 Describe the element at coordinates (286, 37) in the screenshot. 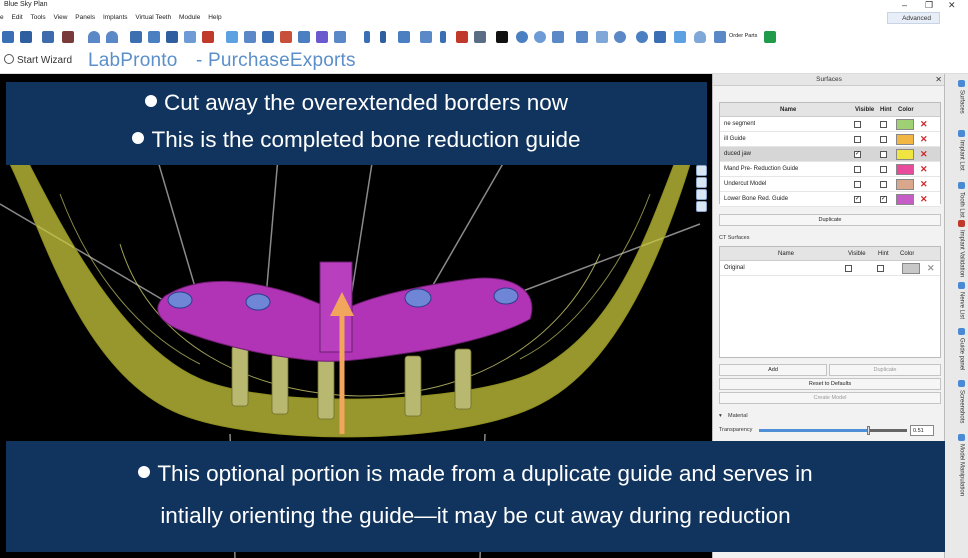

I see `tooth-tool-icon` at that location.